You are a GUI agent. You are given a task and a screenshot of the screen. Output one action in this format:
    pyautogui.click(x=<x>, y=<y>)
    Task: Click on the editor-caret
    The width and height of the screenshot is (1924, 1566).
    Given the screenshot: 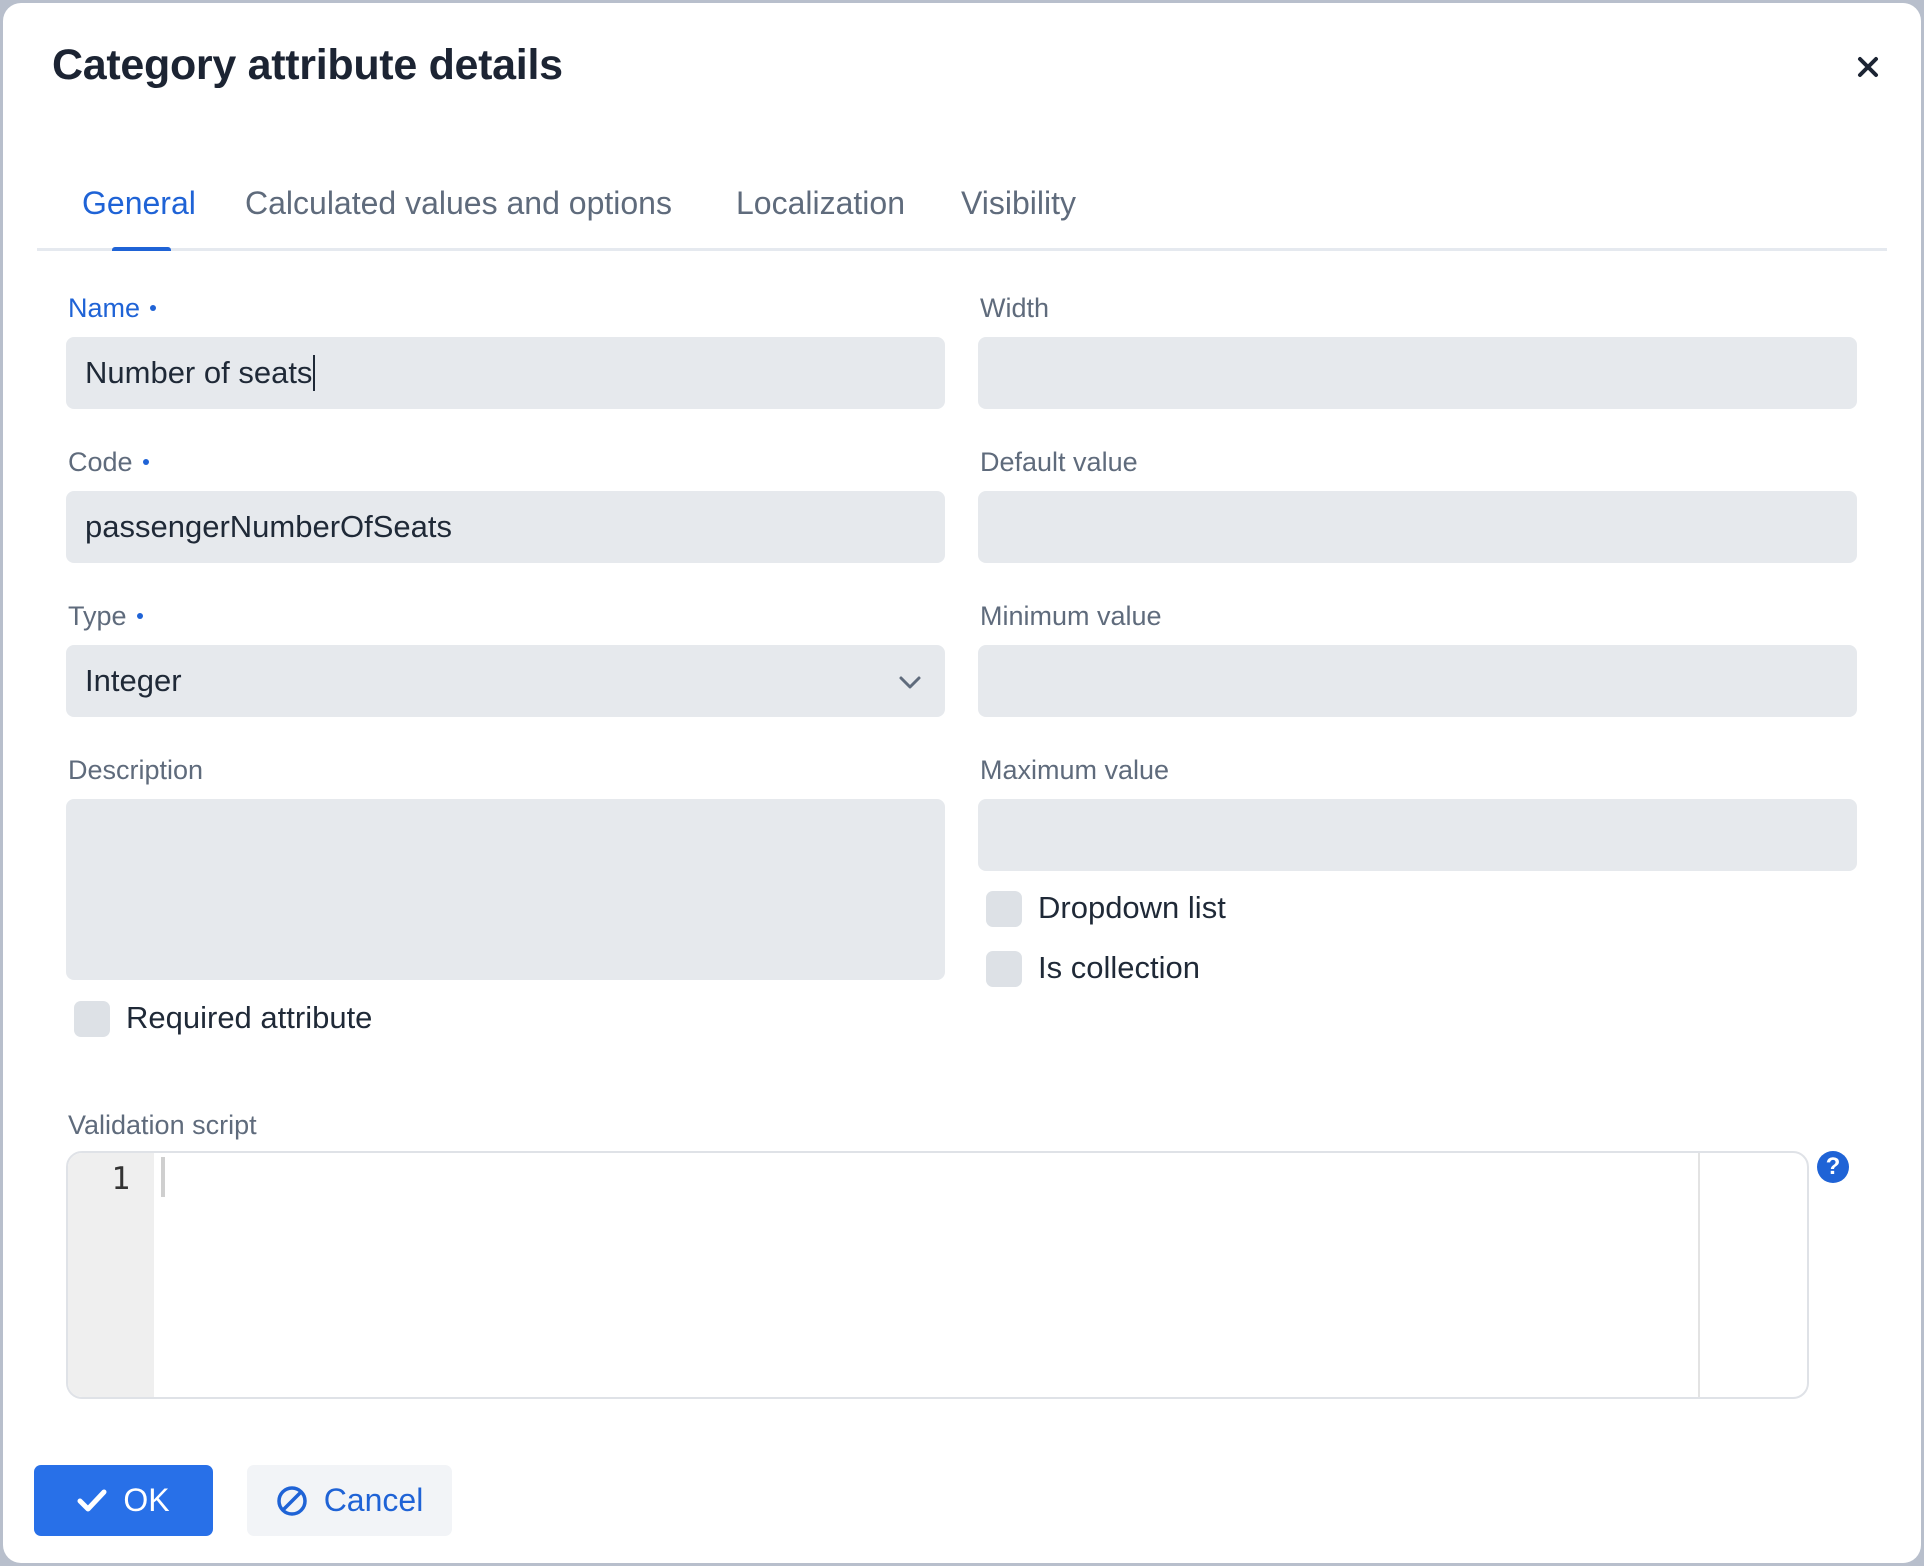 What is the action you would take?
    pyautogui.click(x=163, y=1177)
    